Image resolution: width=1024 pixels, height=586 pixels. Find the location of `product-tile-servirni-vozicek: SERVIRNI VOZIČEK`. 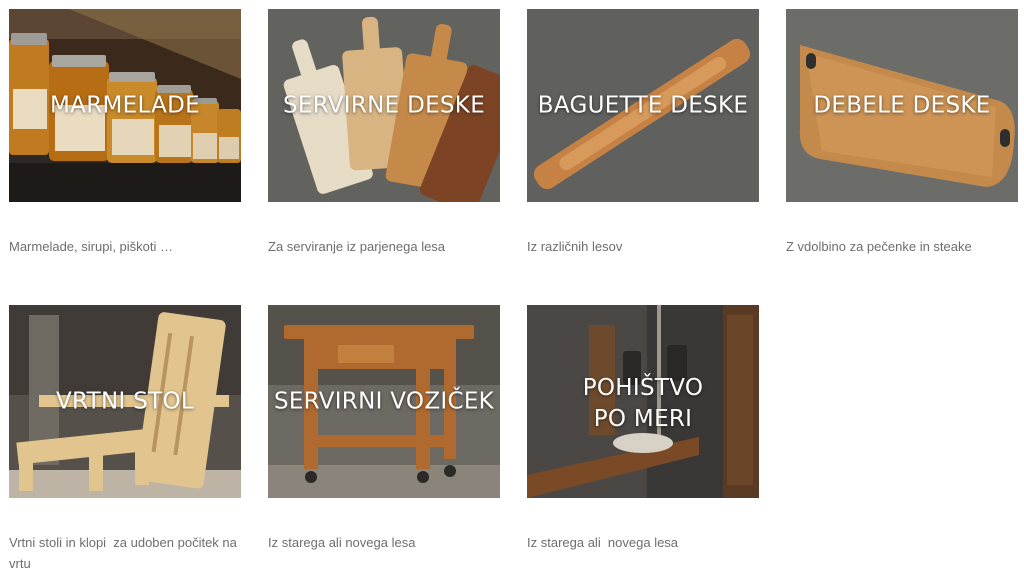

product-tile-servirni-vozicek: SERVIRNI VOZIČEK is located at coordinates (384, 401).